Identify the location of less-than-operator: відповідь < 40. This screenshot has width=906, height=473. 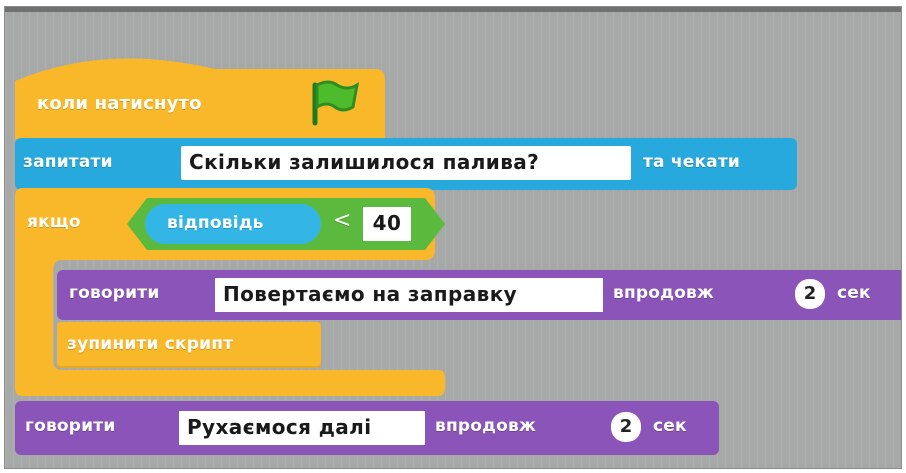
(286, 224).